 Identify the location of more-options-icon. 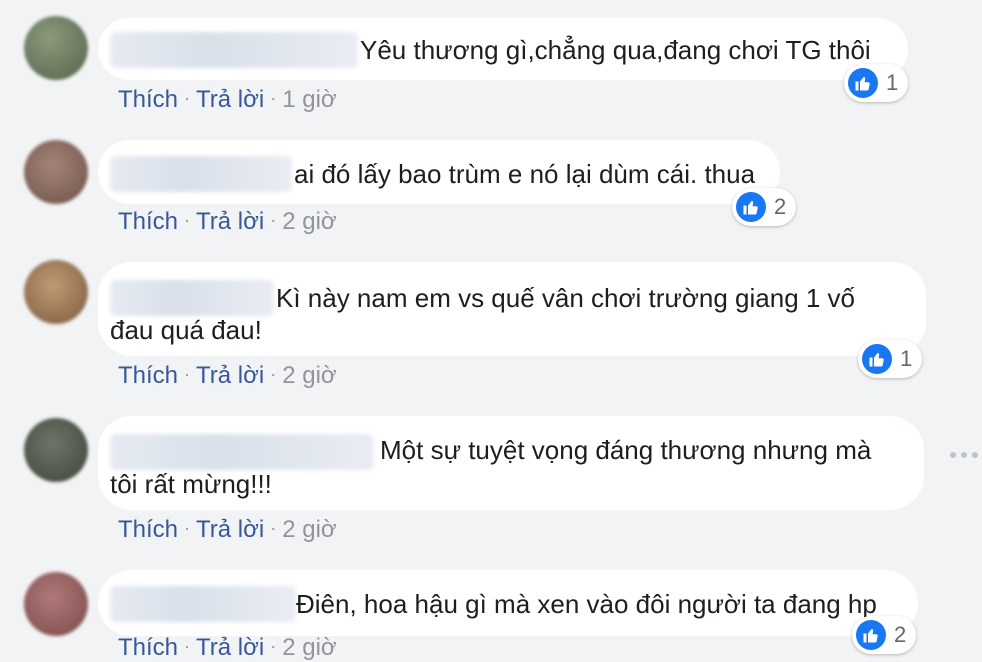
(964, 455).